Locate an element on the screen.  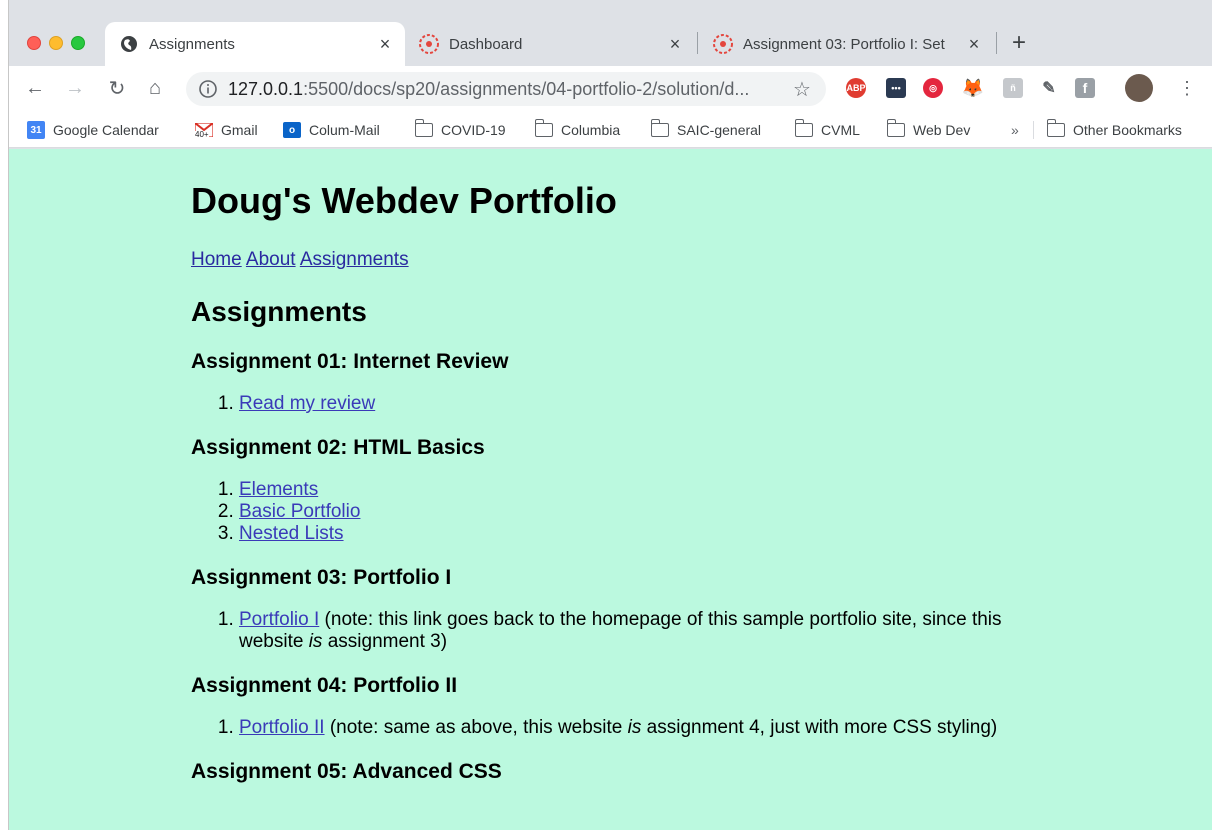
facebook-extension-icon: f is located at coordinates (1085, 88).